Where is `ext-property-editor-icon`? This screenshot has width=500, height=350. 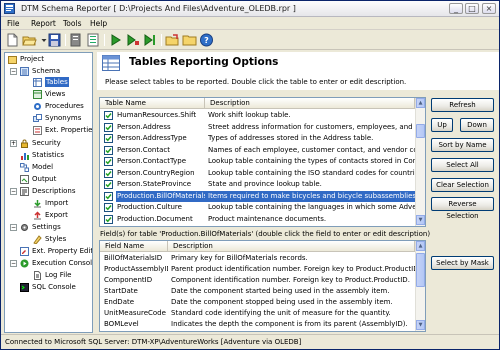
ext-property-editor-icon is located at coordinates (24, 251).